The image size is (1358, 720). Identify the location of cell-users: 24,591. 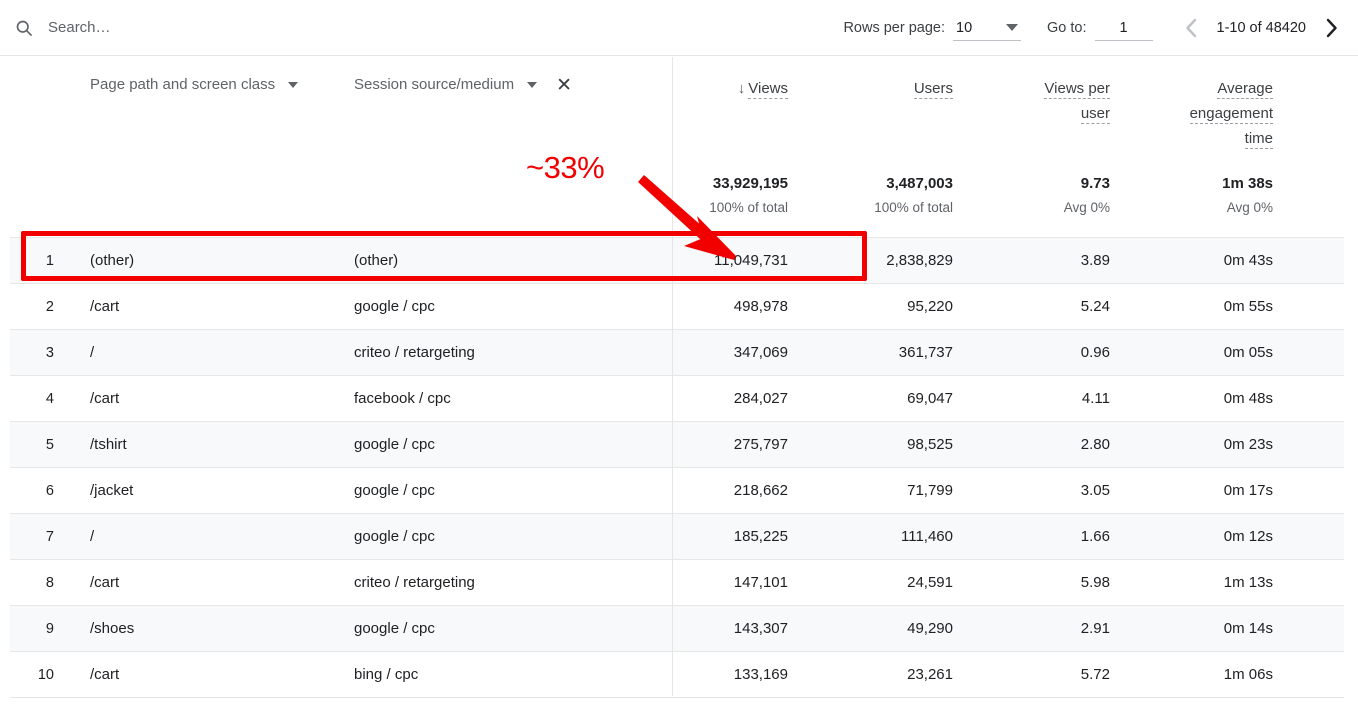
(930, 582).